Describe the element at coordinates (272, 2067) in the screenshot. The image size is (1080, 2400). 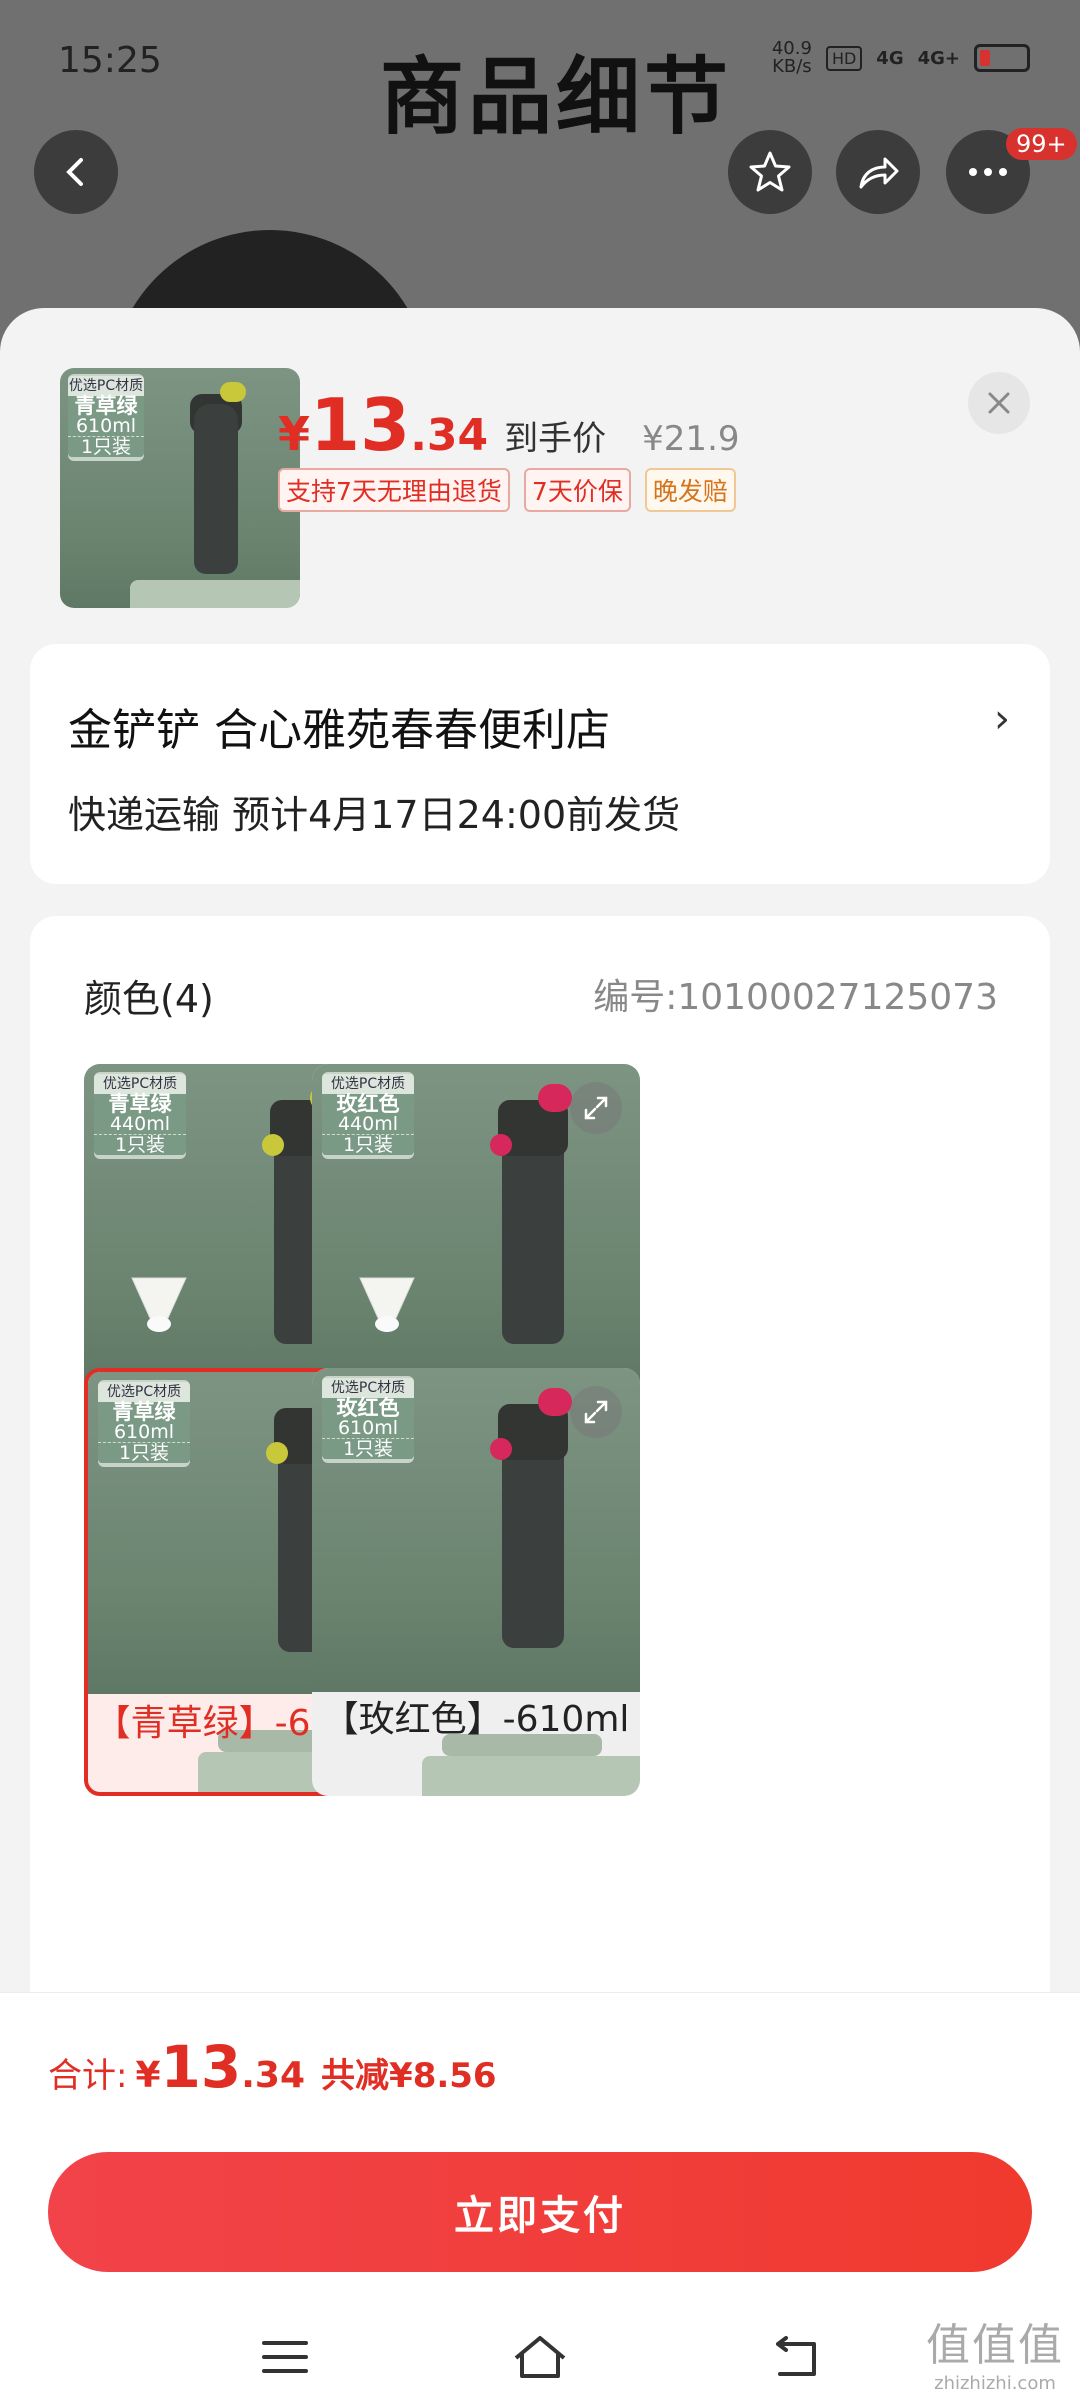
I see `total-price: 合计: ¥ 13 .34 共减¥8.56` at that location.